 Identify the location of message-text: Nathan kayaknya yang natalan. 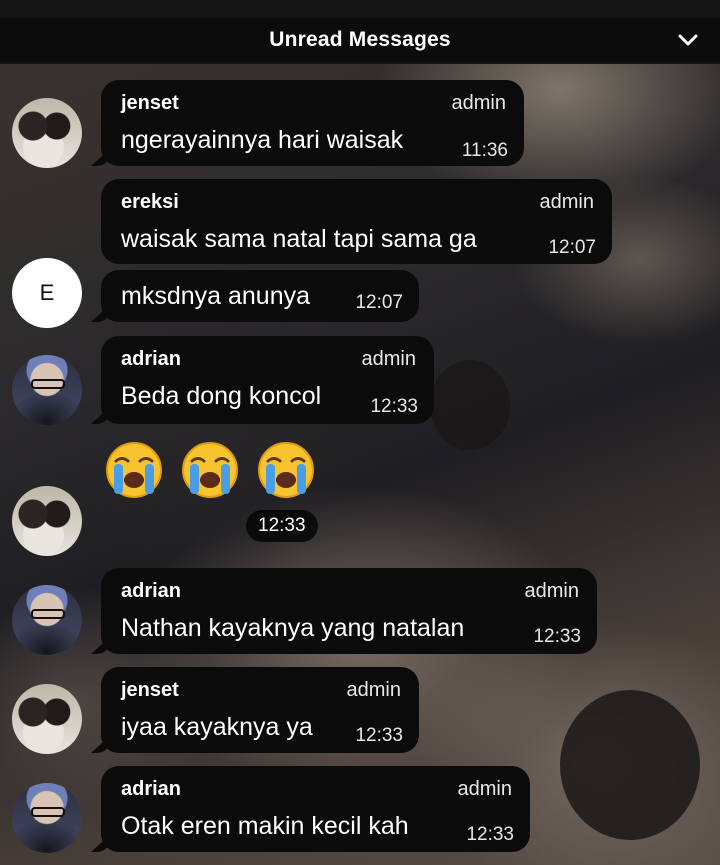
(293, 628).